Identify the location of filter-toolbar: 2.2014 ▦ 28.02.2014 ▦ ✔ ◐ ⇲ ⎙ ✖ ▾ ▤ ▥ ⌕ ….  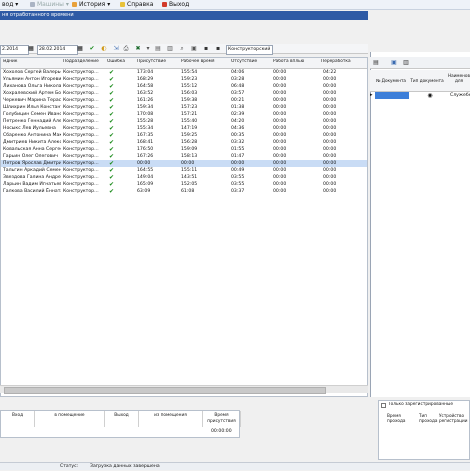
(184, 49).